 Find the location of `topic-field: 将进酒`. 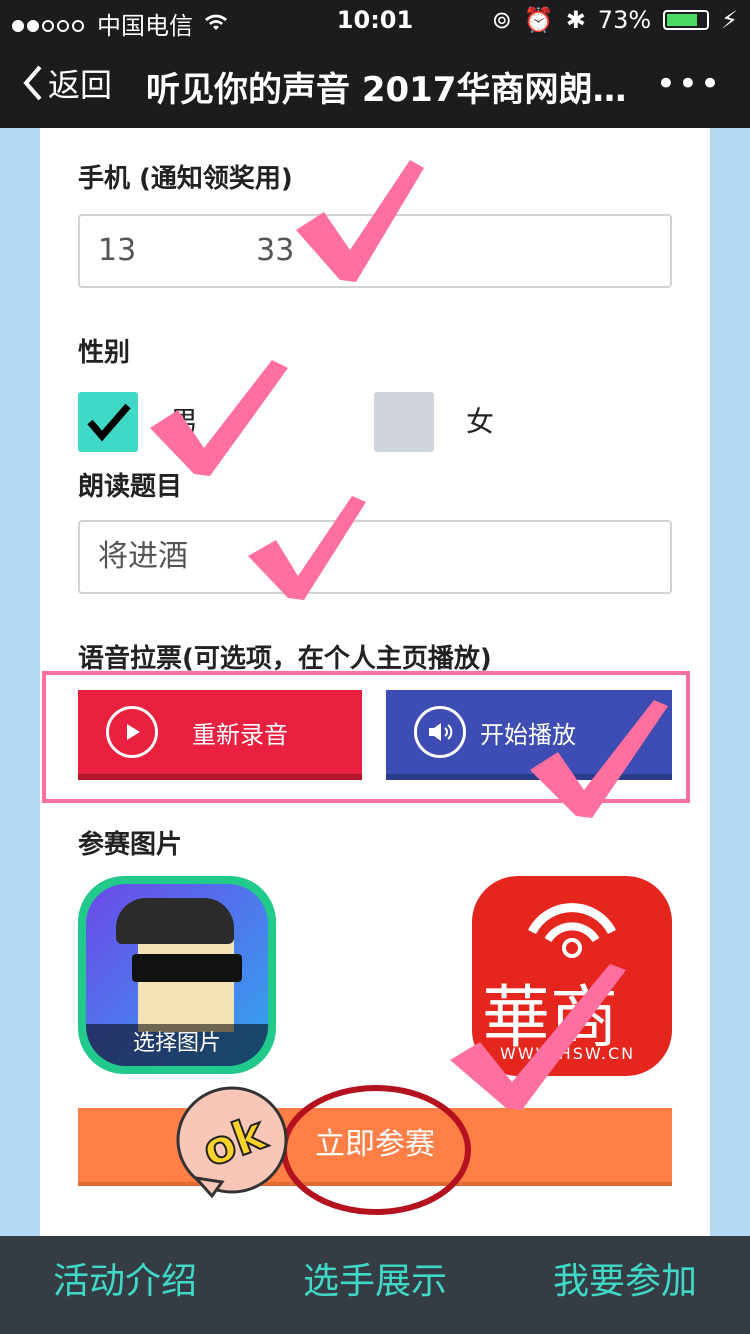

topic-field: 将进酒 is located at coordinates (375, 557).